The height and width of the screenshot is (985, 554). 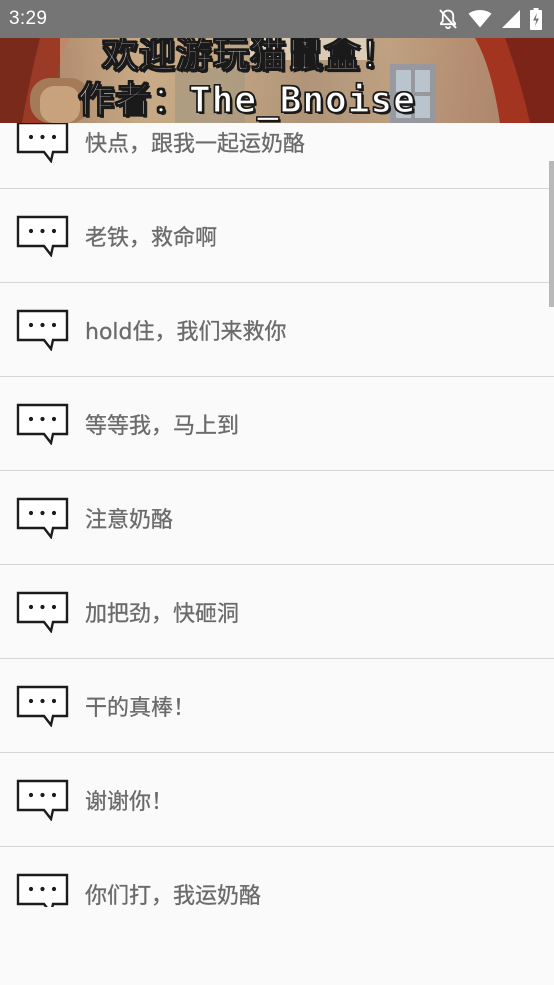 I want to click on message-list-item: 谢谢你！, so click(x=277, y=800).